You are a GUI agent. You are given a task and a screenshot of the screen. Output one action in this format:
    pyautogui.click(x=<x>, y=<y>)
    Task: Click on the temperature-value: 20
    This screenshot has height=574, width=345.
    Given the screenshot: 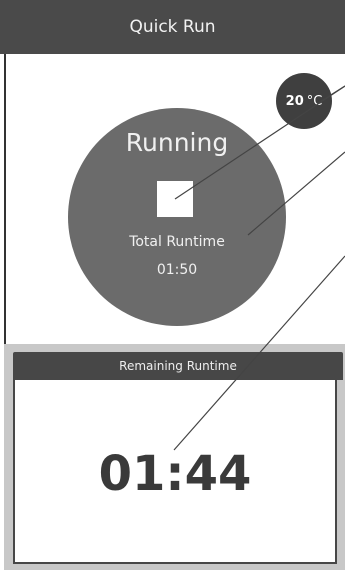 What is the action you would take?
    pyautogui.click(x=294, y=101)
    